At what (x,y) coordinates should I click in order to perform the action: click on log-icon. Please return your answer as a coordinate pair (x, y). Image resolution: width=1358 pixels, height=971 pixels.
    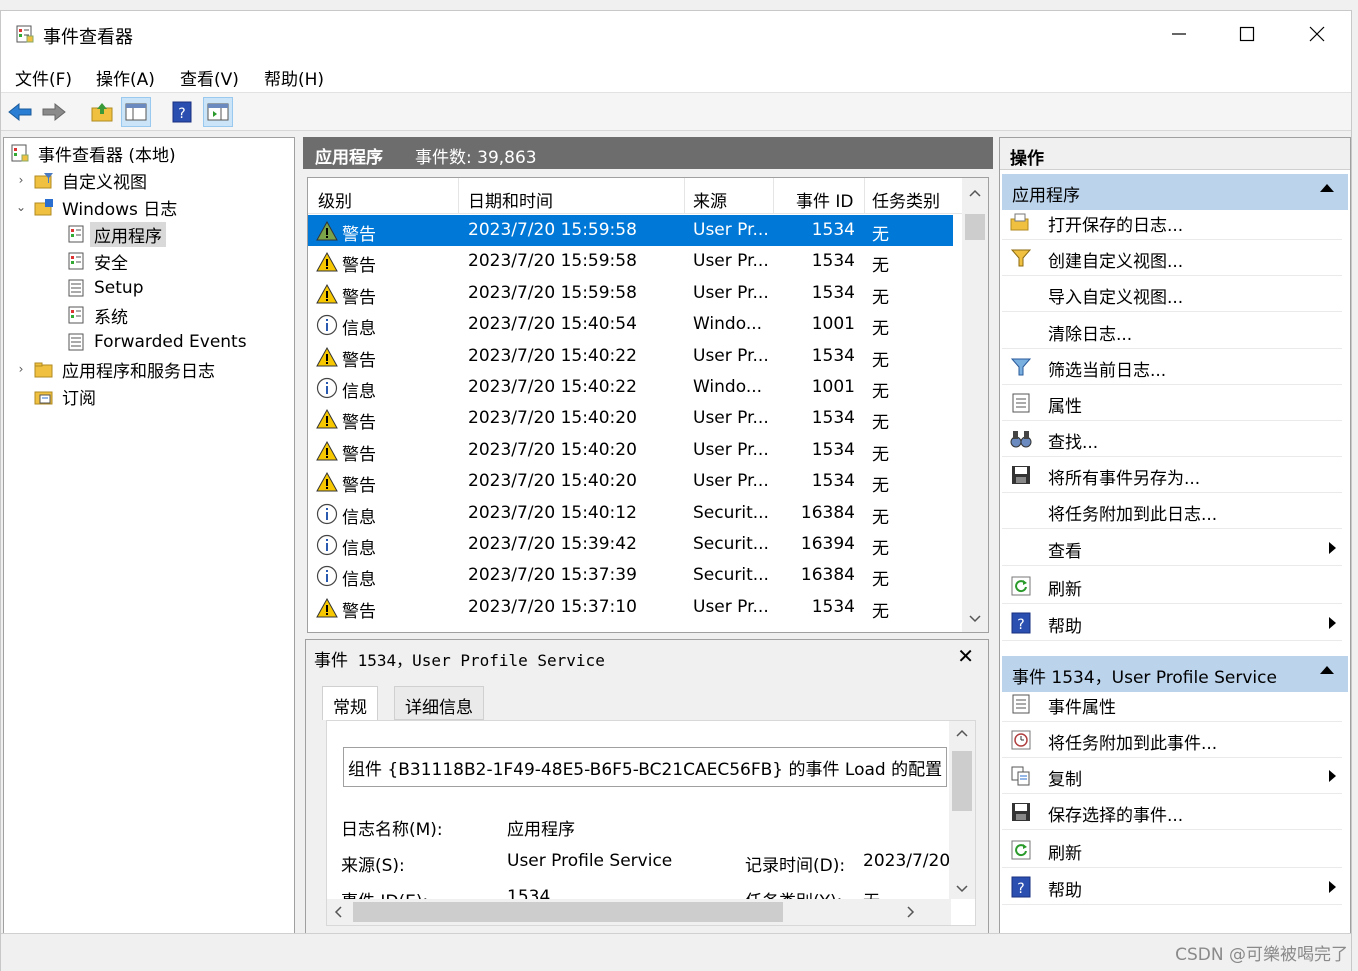
    Looking at the image, I should click on (76, 315).